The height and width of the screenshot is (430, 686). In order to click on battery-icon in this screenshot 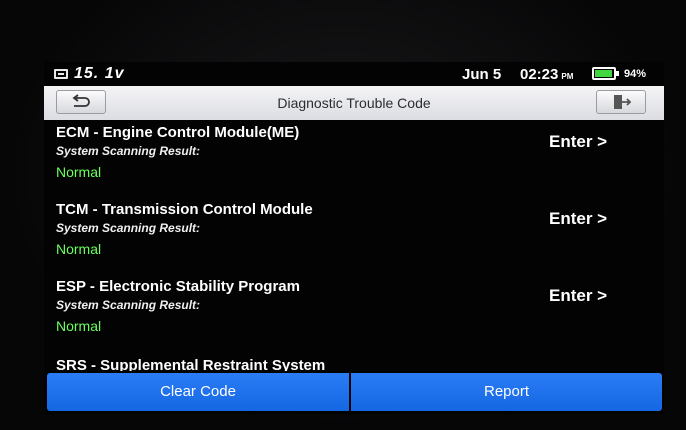, I will do `click(605, 73)`.